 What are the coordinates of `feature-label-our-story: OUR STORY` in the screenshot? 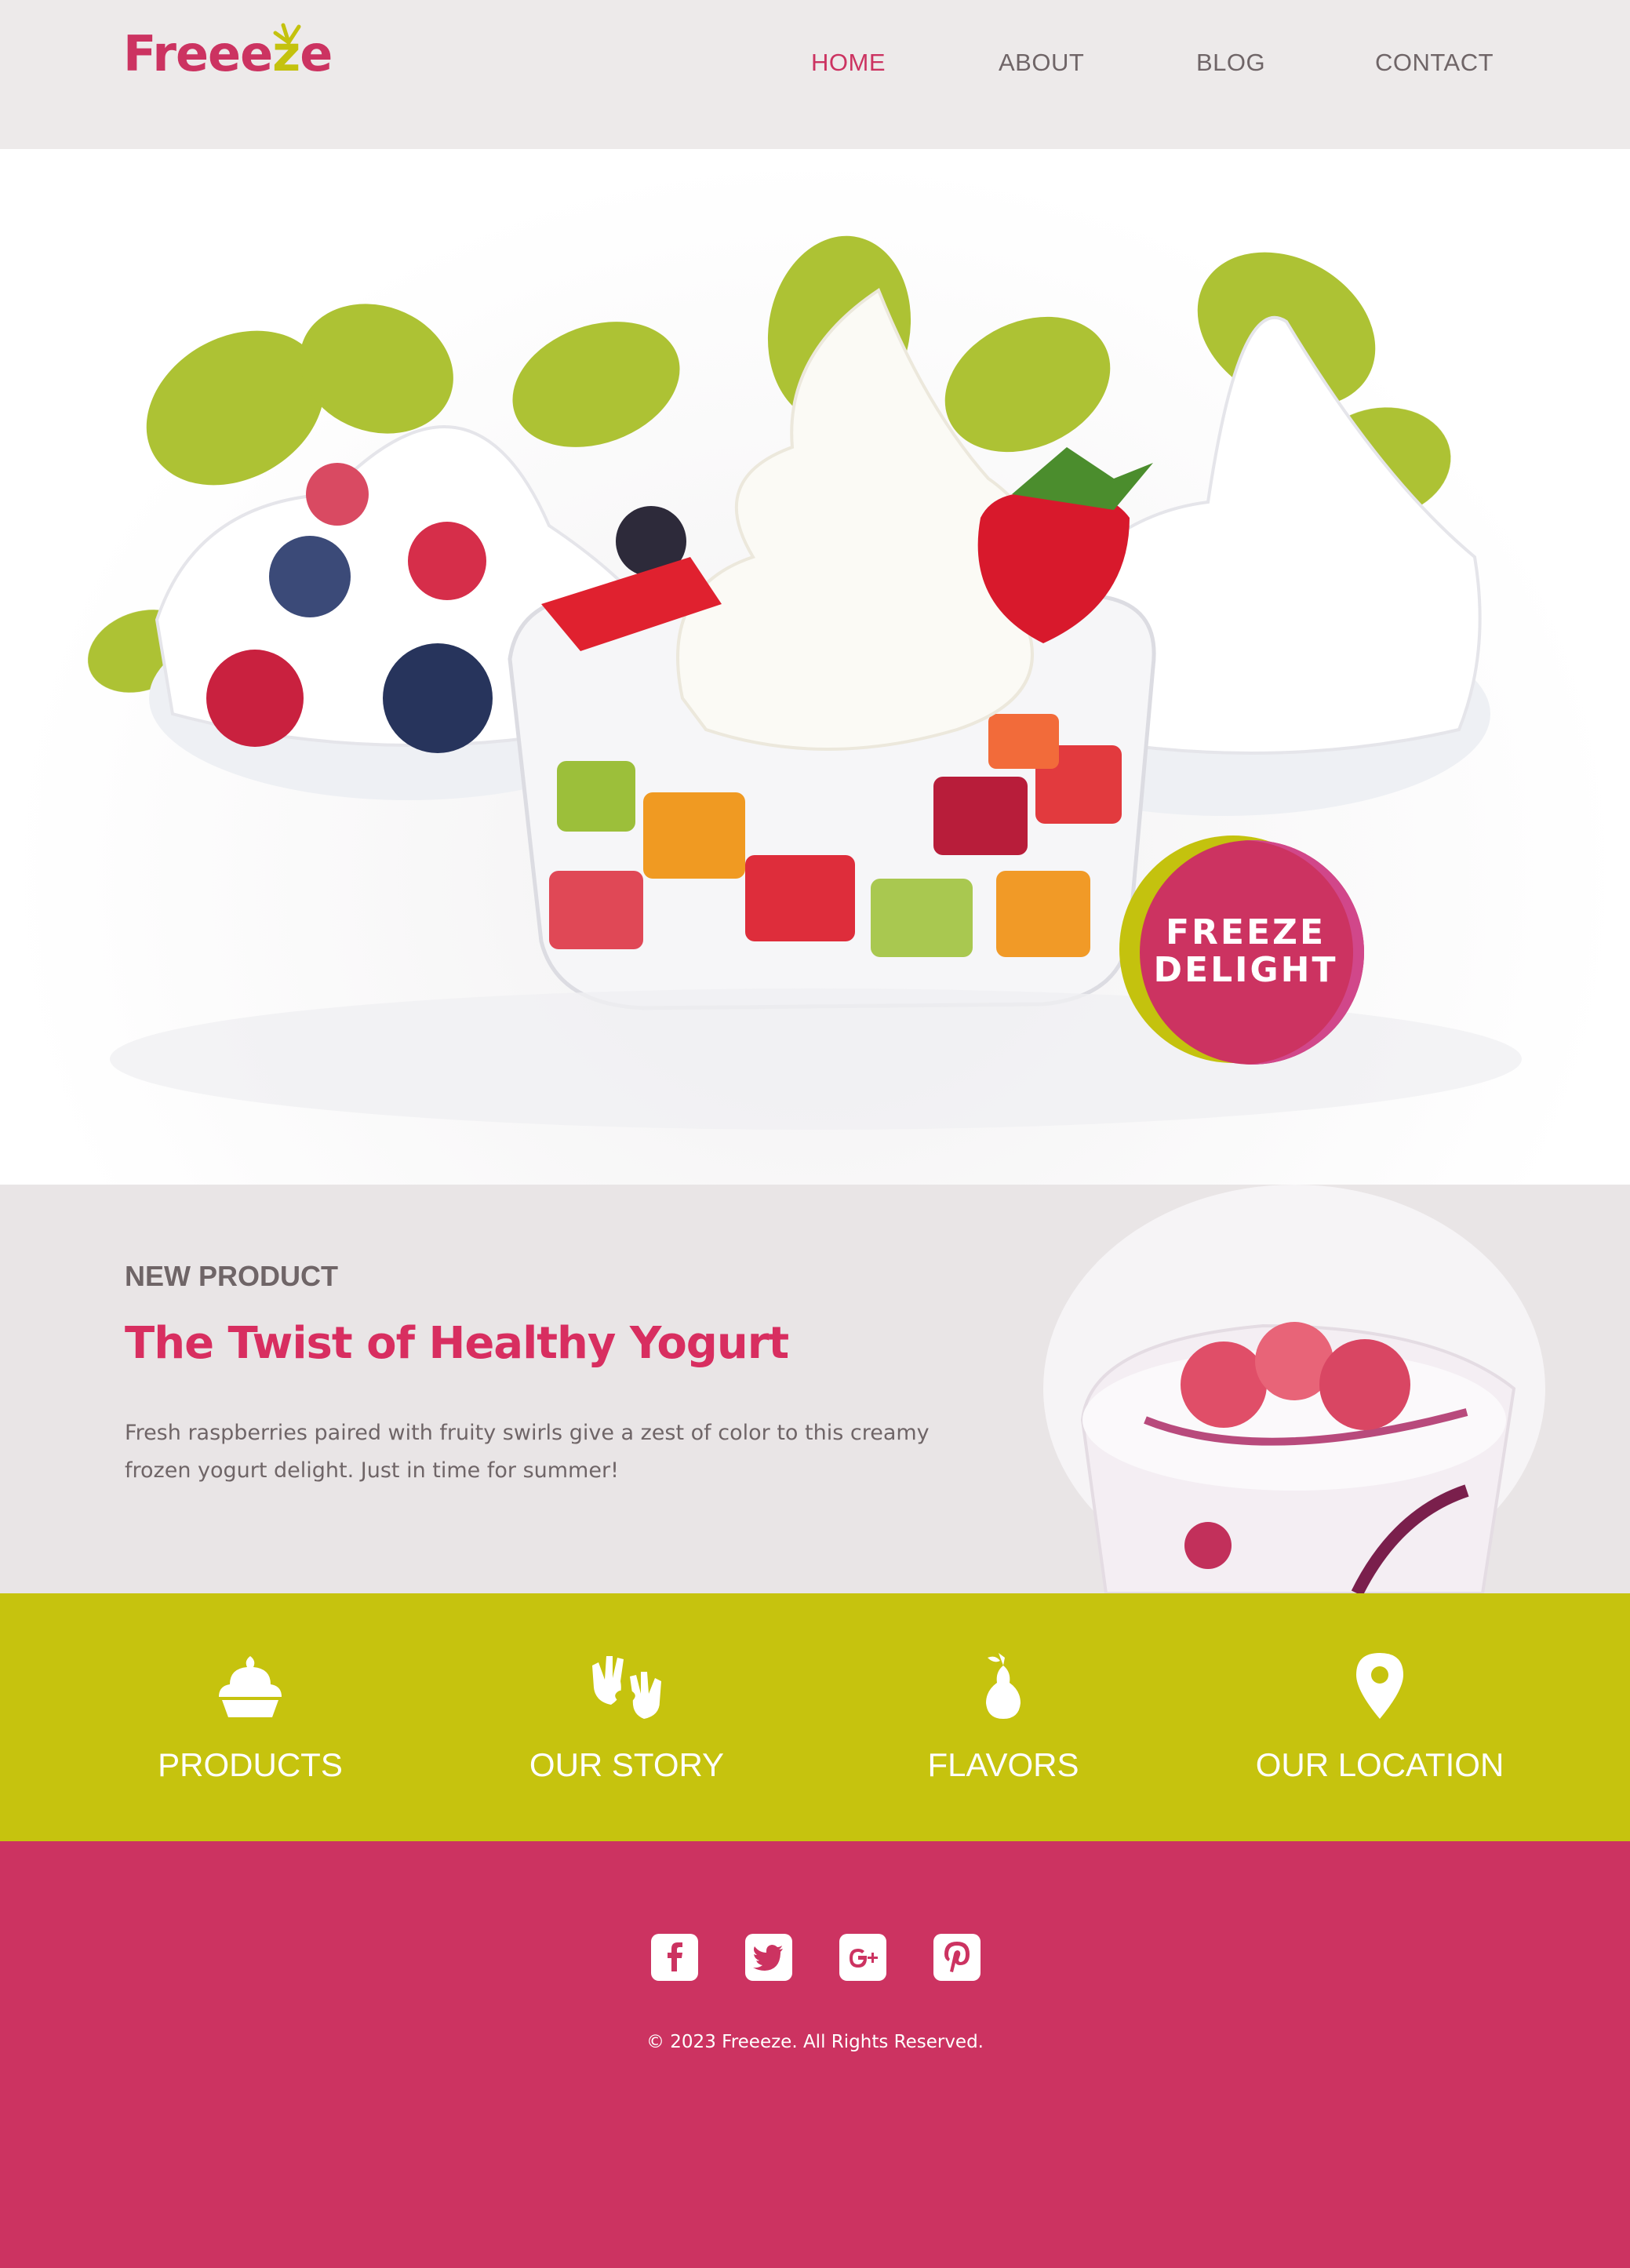 It's located at (627, 1764).